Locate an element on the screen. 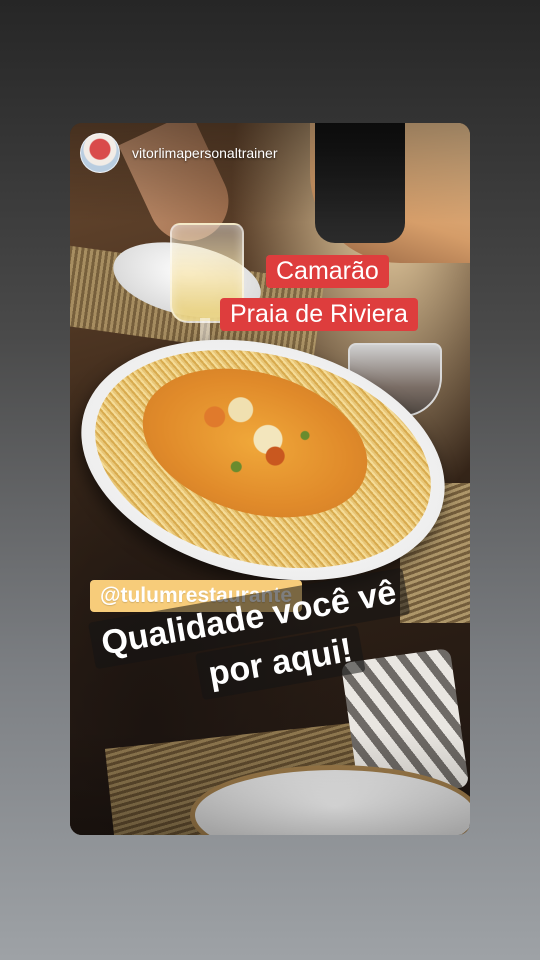 Image resolution: width=540 pixels, height=960 pixels. username: vitorlimapersonaltrainer is located at coordinates (205, 153).